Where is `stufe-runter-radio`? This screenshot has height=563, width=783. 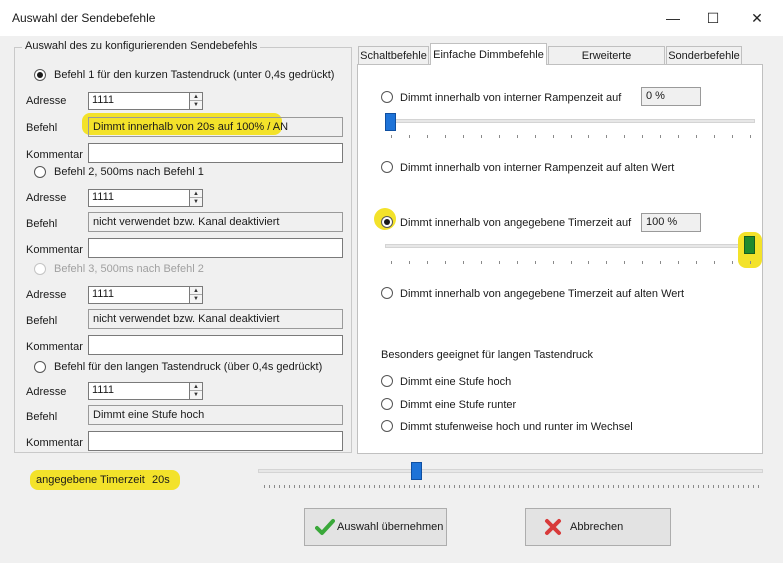 stufe-runter-radio is located at coordinates (387, 404).